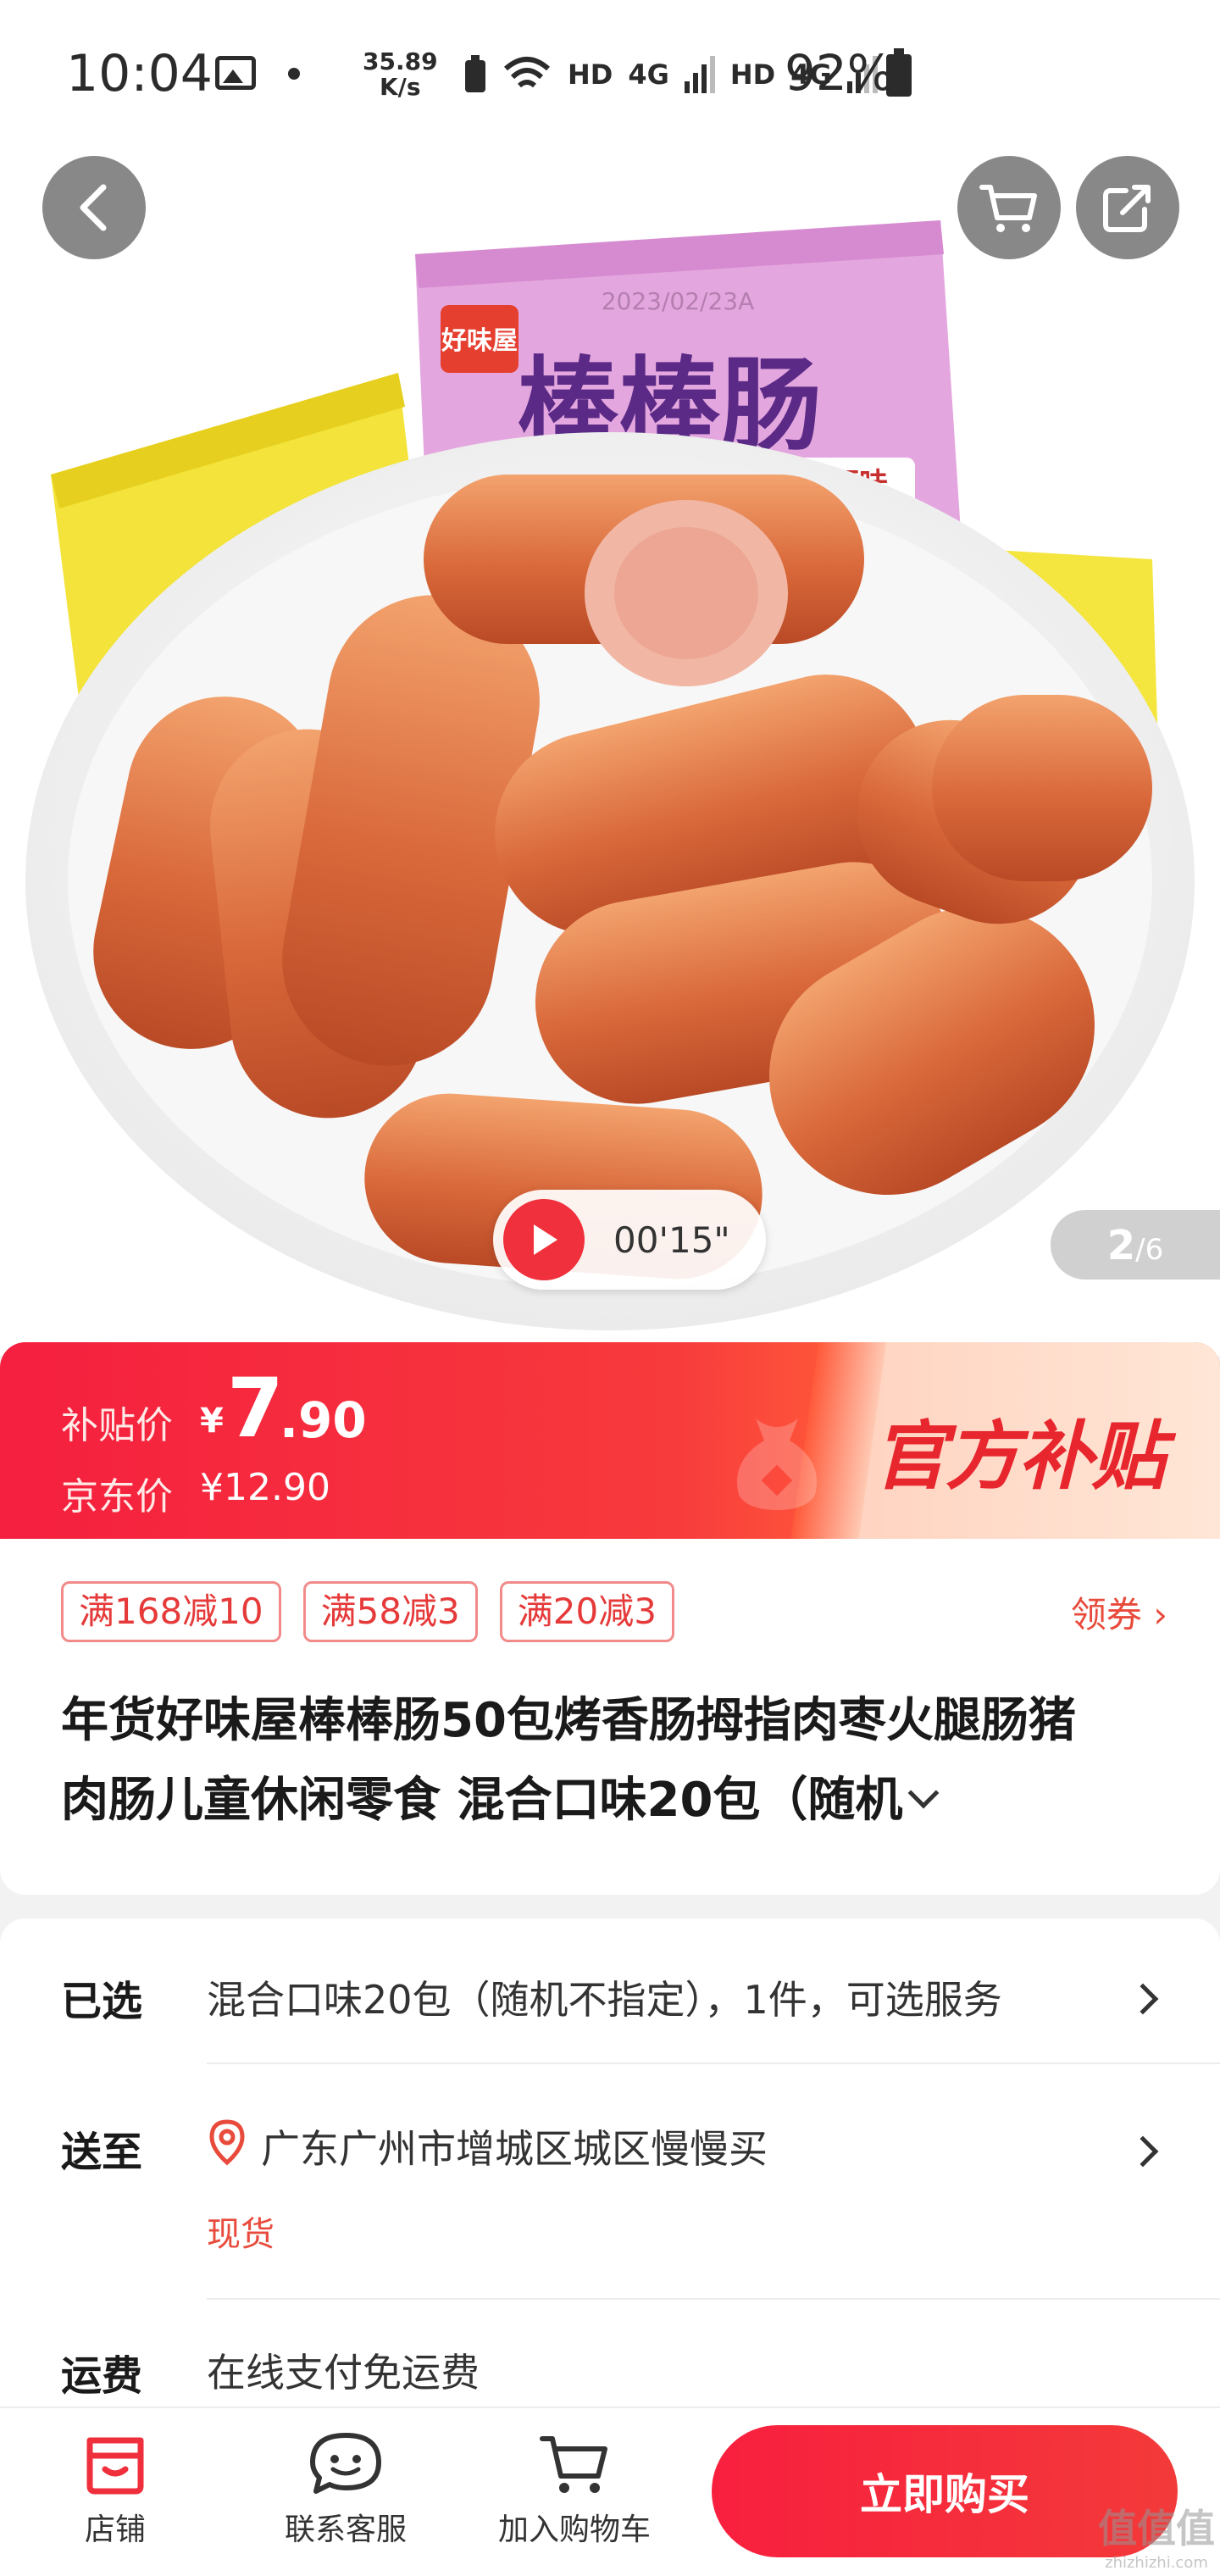 This screenshot has width=1220, height=2576. What do you see at coordinates (671, 1240) in the screenshot?
I see `video-duration: 00'15"` at bounding box center [671, 1240].